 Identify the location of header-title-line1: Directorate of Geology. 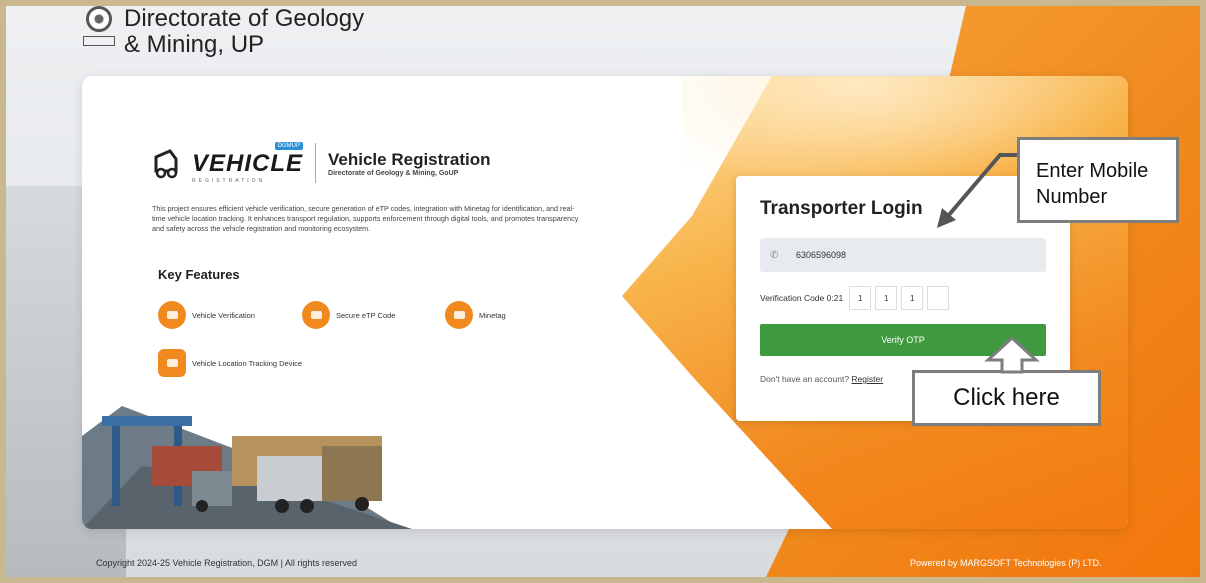
(244, 18).